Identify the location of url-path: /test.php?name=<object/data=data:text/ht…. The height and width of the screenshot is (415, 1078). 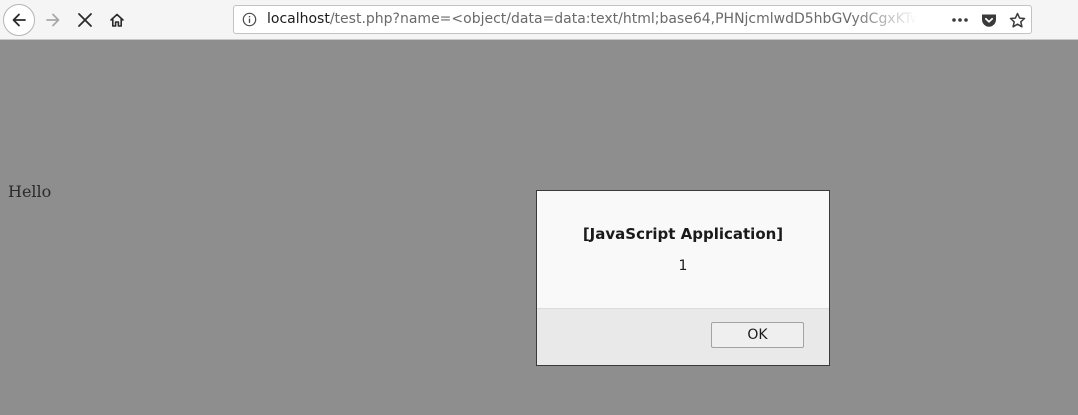
(623, 19).